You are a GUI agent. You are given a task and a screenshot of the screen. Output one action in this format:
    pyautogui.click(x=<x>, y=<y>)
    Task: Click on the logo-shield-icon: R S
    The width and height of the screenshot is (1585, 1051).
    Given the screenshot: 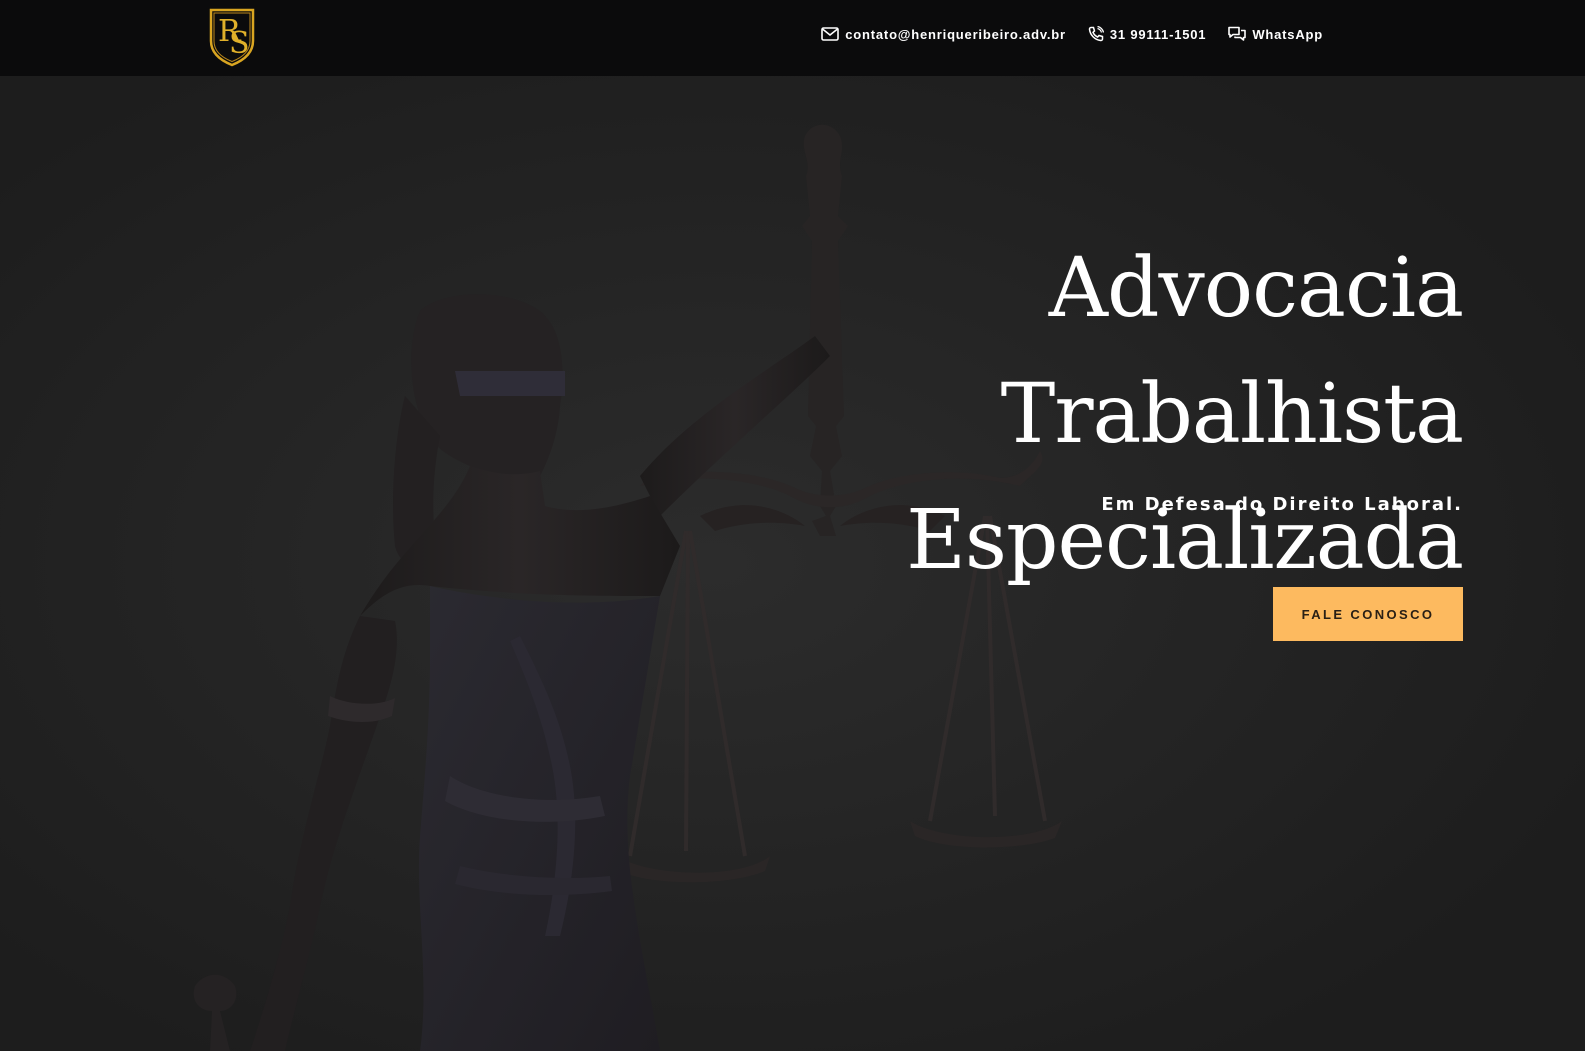 What is the action you would take?
    pyautogui.click(x=232, y=37)
    